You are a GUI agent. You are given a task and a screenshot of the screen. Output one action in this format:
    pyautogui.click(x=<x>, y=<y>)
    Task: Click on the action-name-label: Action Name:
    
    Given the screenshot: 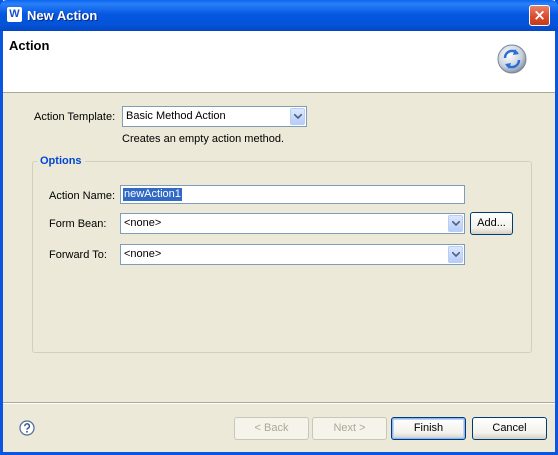 What is the action you would take?
    pyautogui.click(x=82, y=196)
    